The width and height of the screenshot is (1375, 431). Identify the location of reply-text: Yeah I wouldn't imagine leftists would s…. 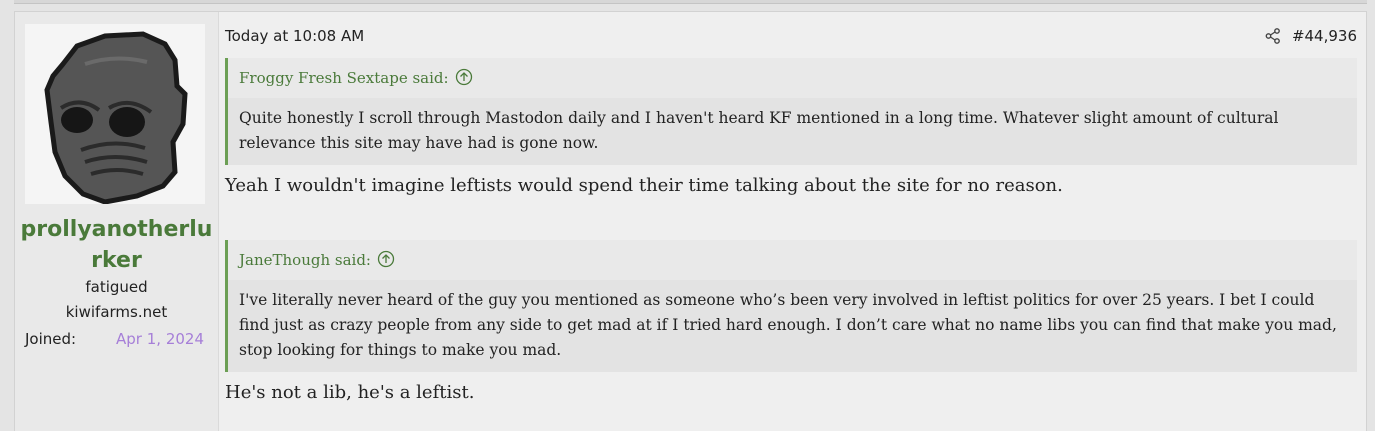
(644, 185).